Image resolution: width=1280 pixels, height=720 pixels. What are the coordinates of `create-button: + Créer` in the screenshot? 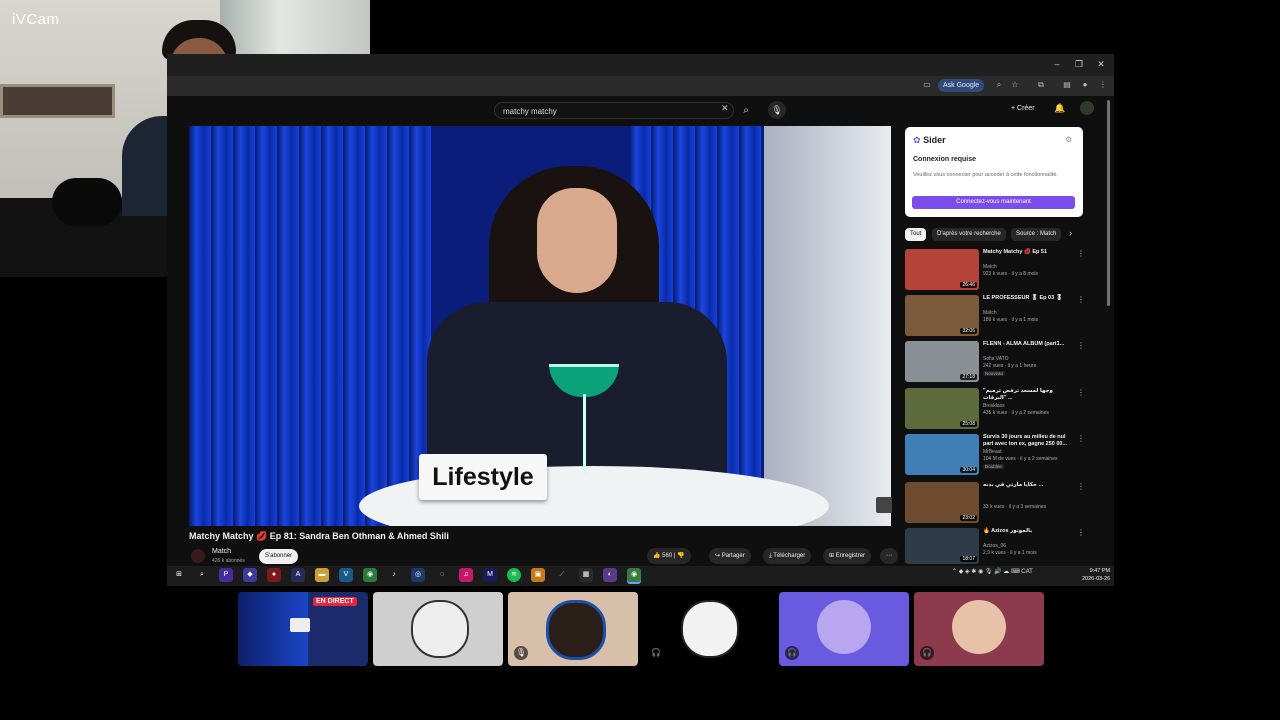 It's located at (1023, 109).